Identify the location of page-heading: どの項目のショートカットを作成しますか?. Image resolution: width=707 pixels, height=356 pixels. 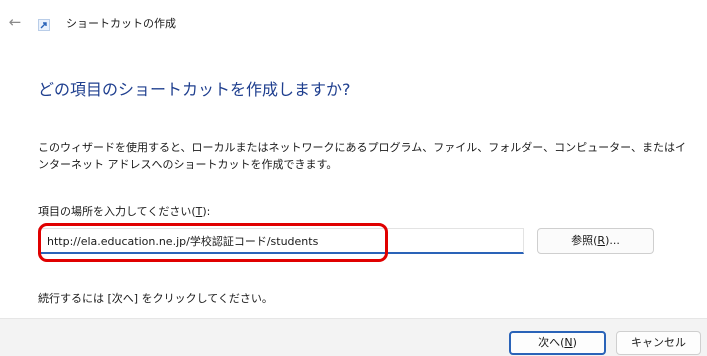
(194, 89).